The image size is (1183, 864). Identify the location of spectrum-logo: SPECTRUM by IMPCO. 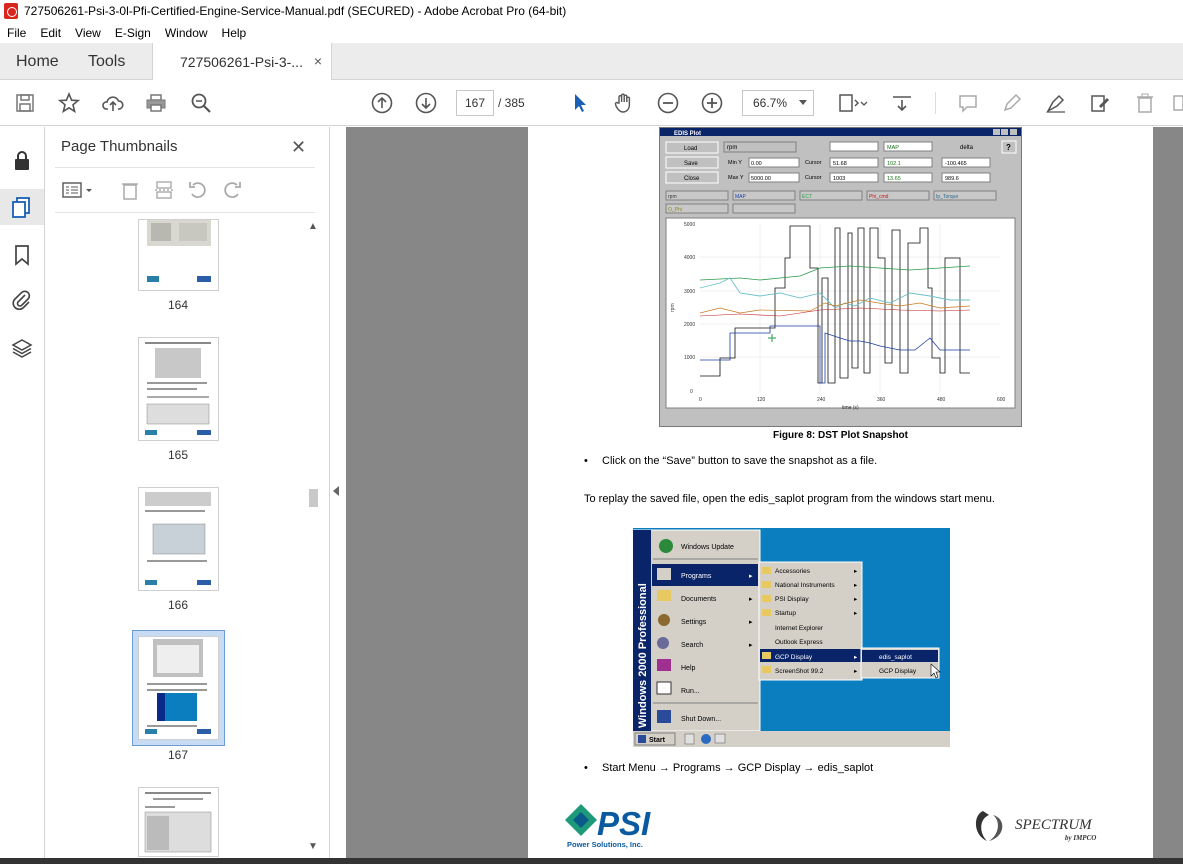
(1041, 827).